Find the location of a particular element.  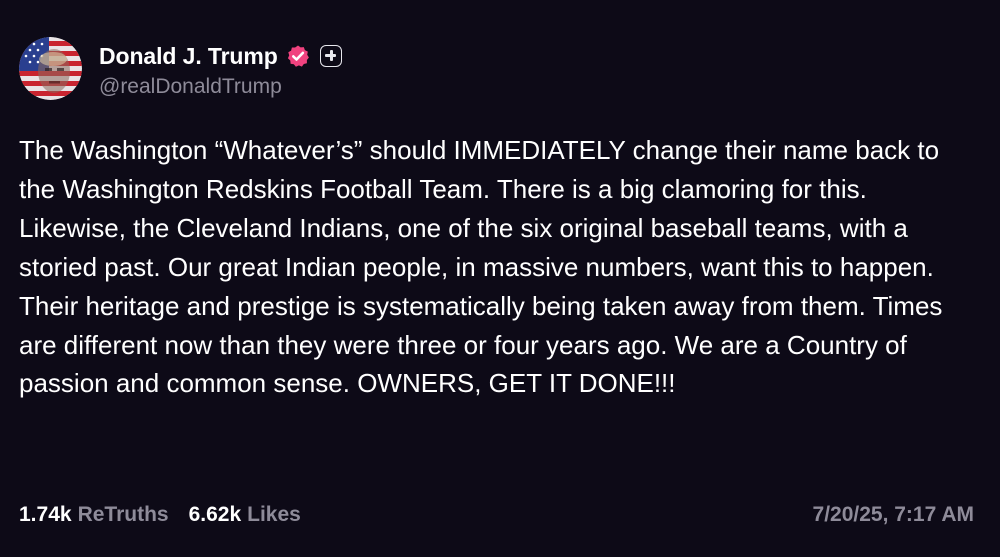

author-avatar is located at coordinates (50, 68).